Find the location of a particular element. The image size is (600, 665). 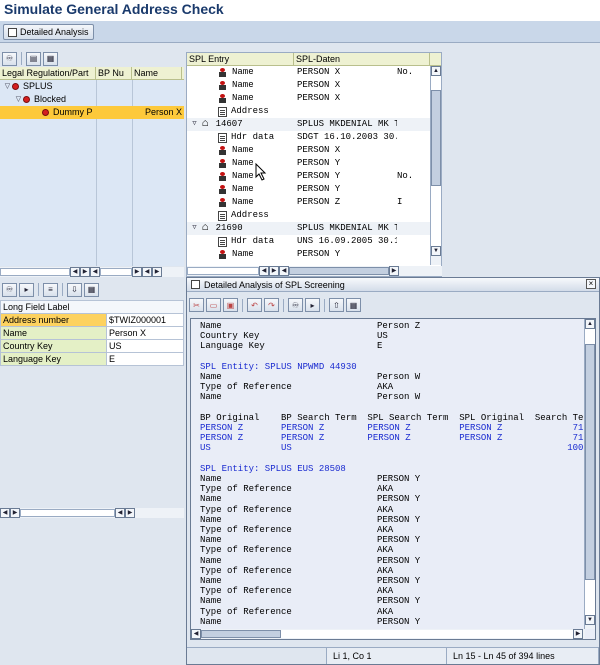

tree-row-dummy: Dummy P Person X is located at coordinates (92, 112).